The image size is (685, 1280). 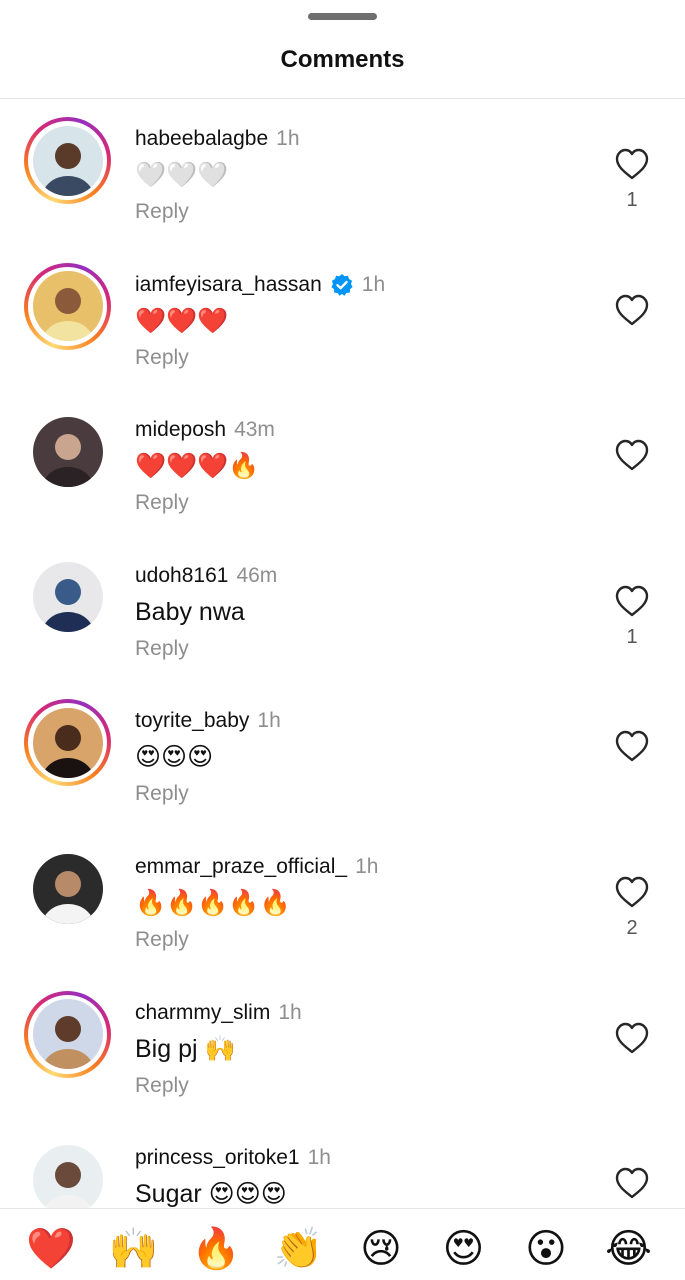 I want to click on emoji-clapping-hands-button: 👏, so click(x=299, y=1249).